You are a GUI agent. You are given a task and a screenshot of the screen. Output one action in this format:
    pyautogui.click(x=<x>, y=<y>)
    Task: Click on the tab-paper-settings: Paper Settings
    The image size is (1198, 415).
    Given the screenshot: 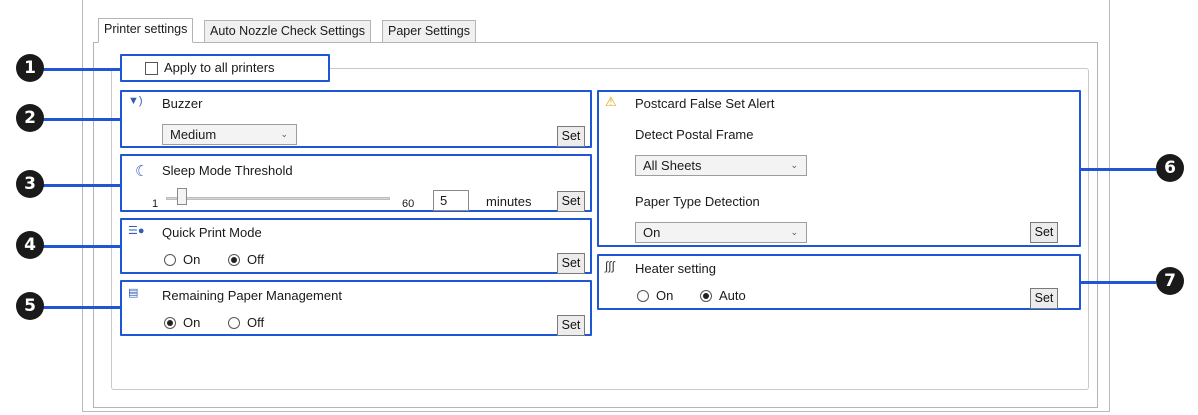 What is the action you would take?
    pyautogui.click(x=429, y=31)
    